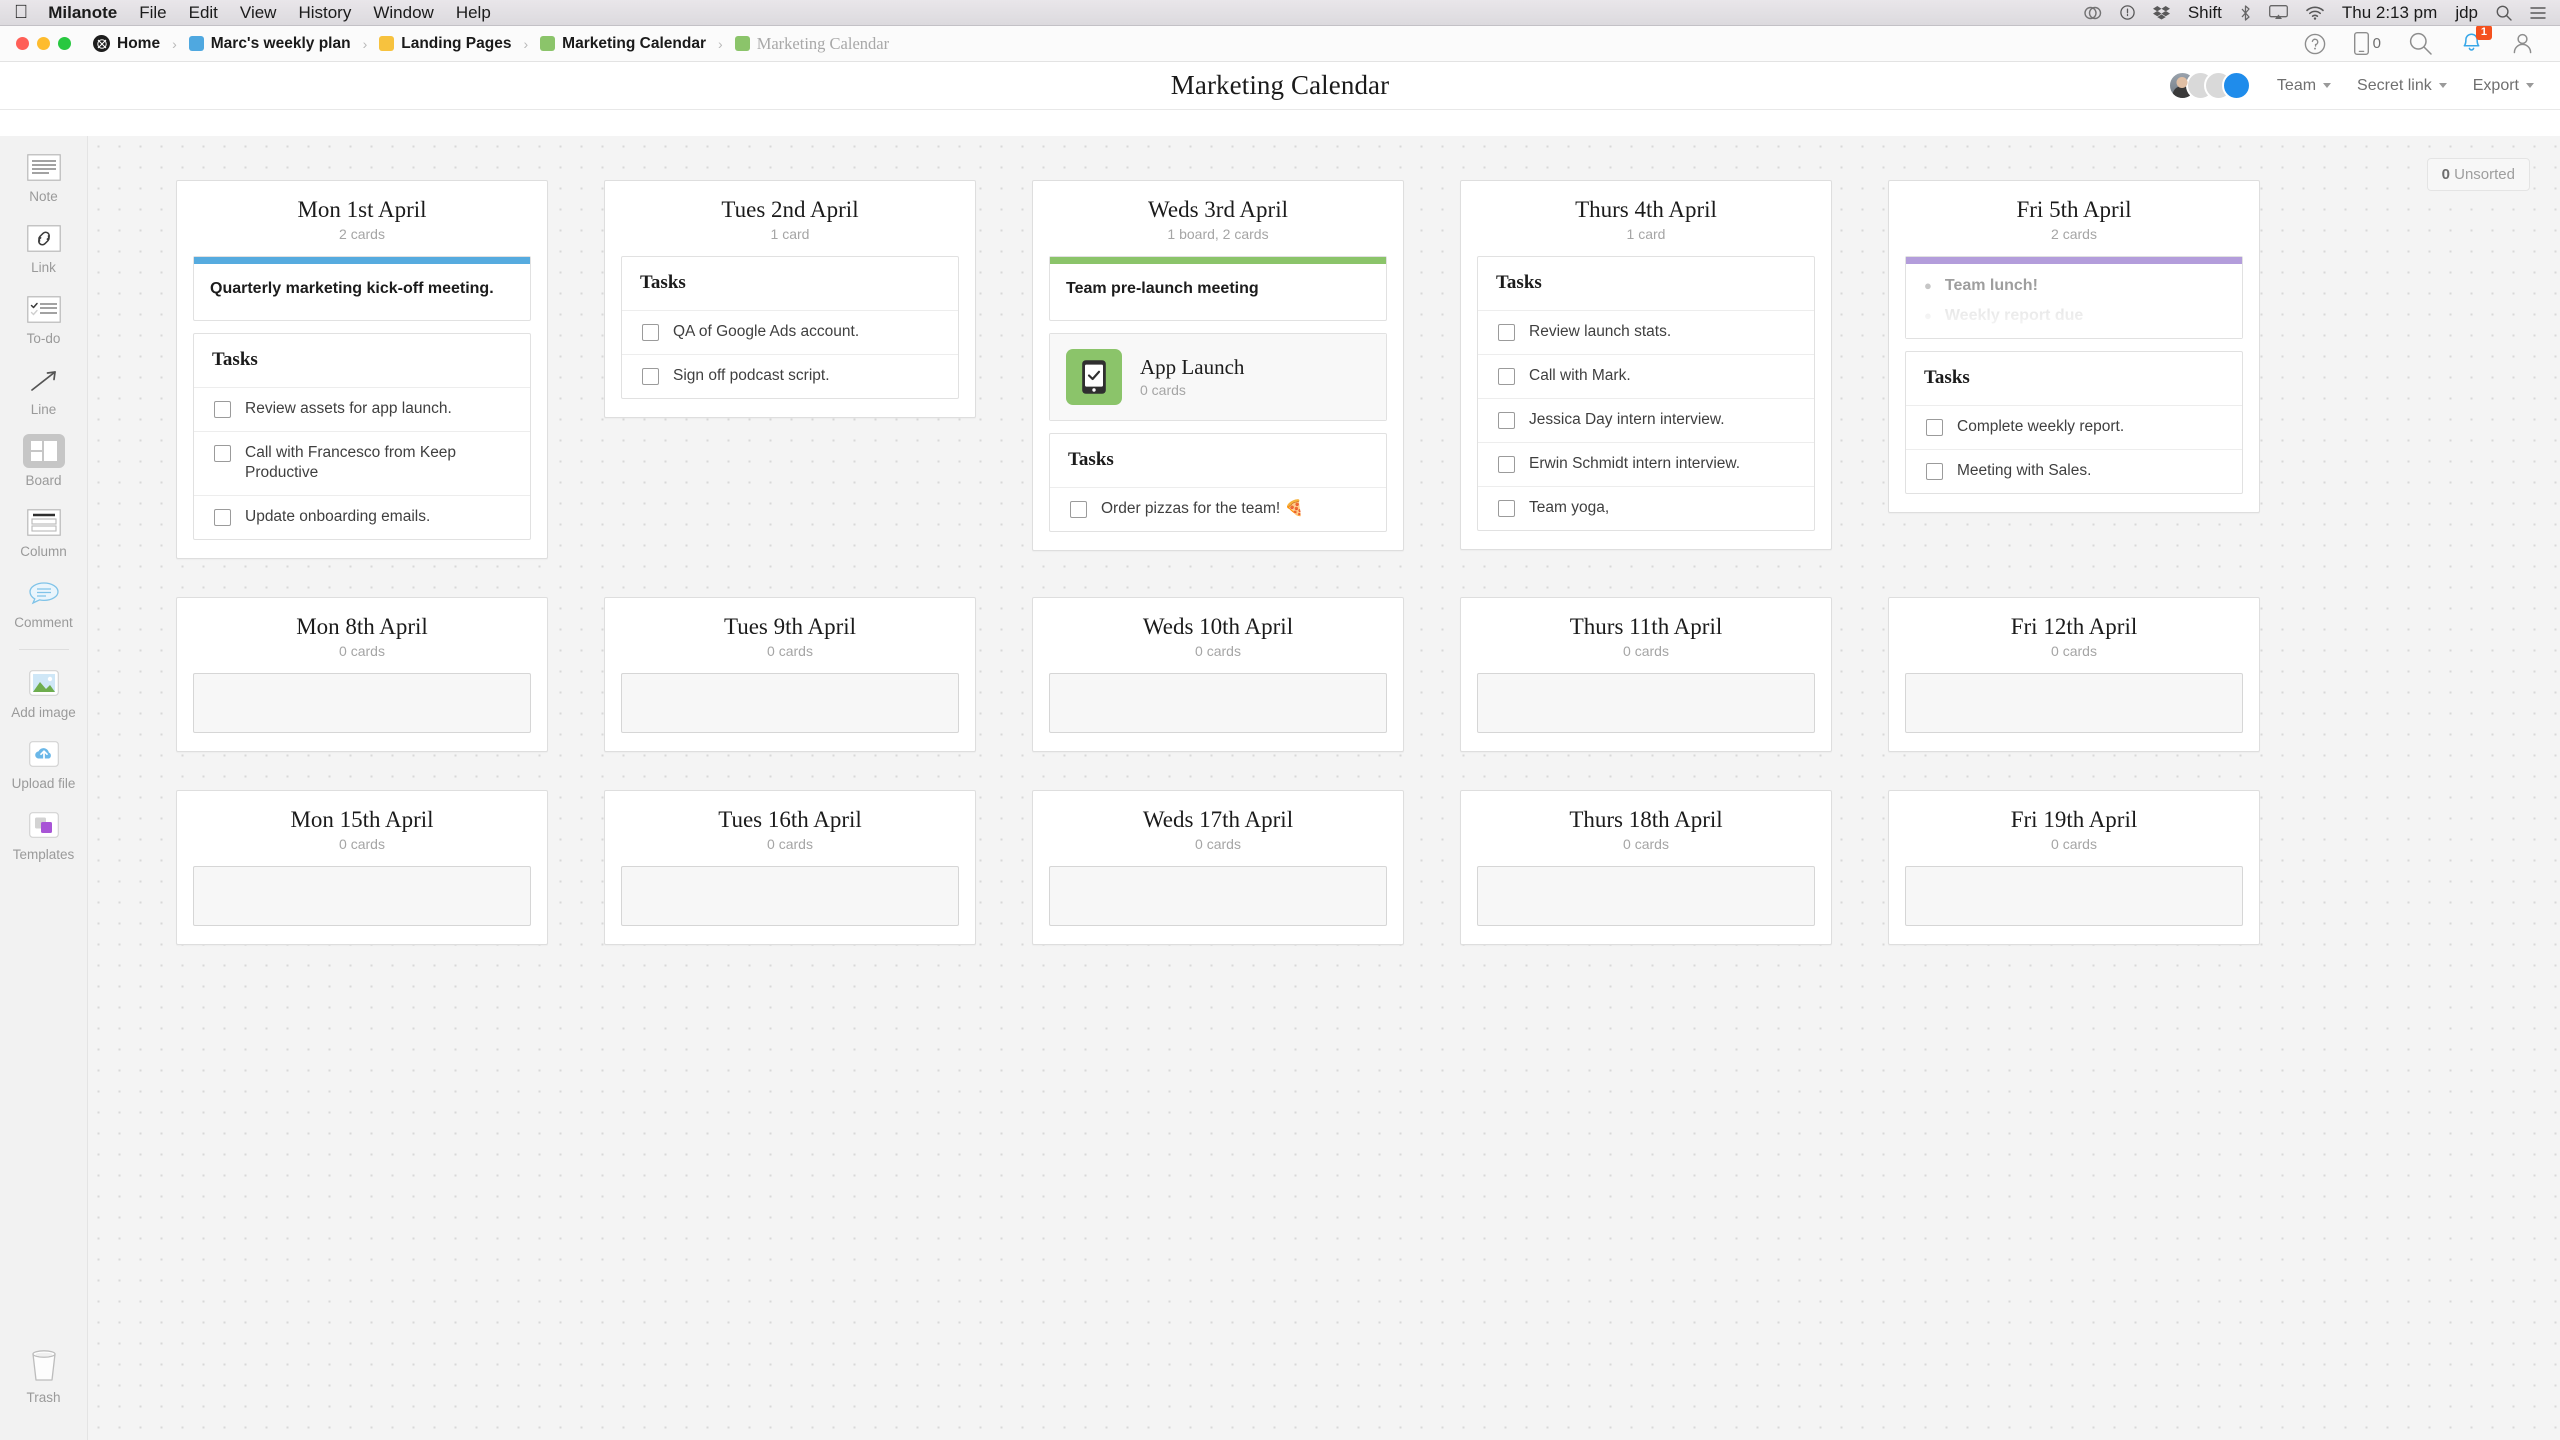 This screenshot has width=2560, height=1440. Describe the element at coordinates (2093, 13) in the screenshot. I see `creative-cloud-icon` at that location.